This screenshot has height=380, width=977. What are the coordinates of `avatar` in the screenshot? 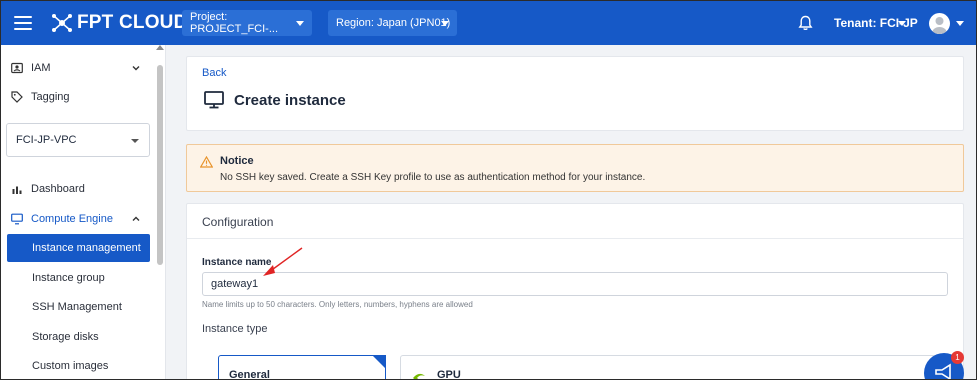 It's located at (939, 23).